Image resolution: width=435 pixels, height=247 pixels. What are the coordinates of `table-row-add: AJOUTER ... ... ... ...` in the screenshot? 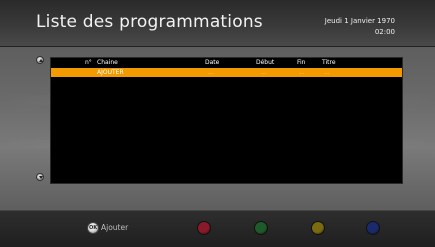 It's located at (226, 72).